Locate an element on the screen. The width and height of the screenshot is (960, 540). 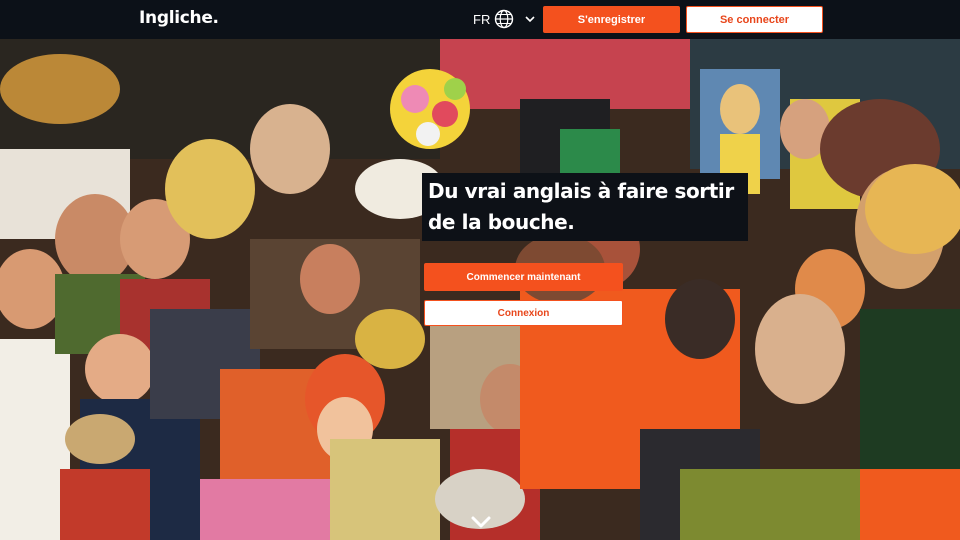
headline-line-1: Du vrai anglais à faire sortir is located at coordinates (581, 191).